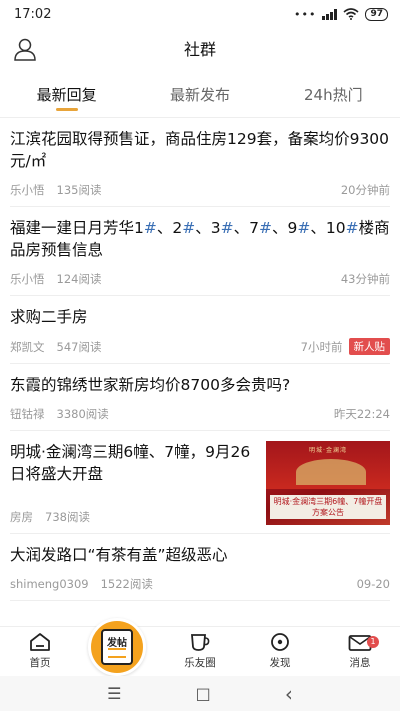  What do you see at coordinates (351, 14) in the screenshot?
I see `wifi-icon` at bounding box center [351, 14].